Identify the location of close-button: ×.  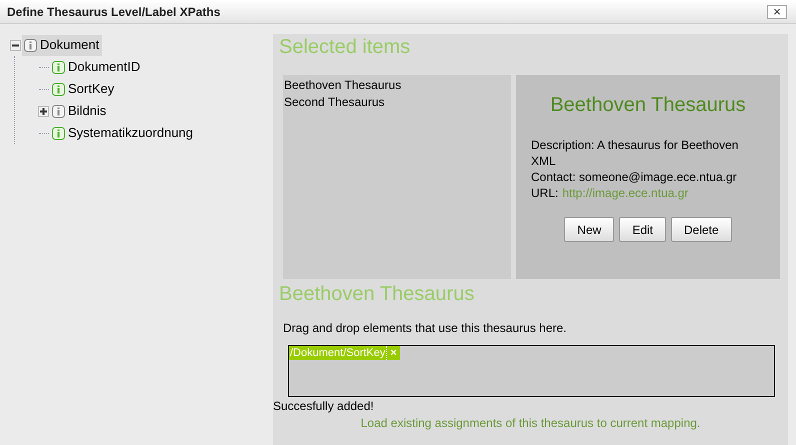
(777, 11).